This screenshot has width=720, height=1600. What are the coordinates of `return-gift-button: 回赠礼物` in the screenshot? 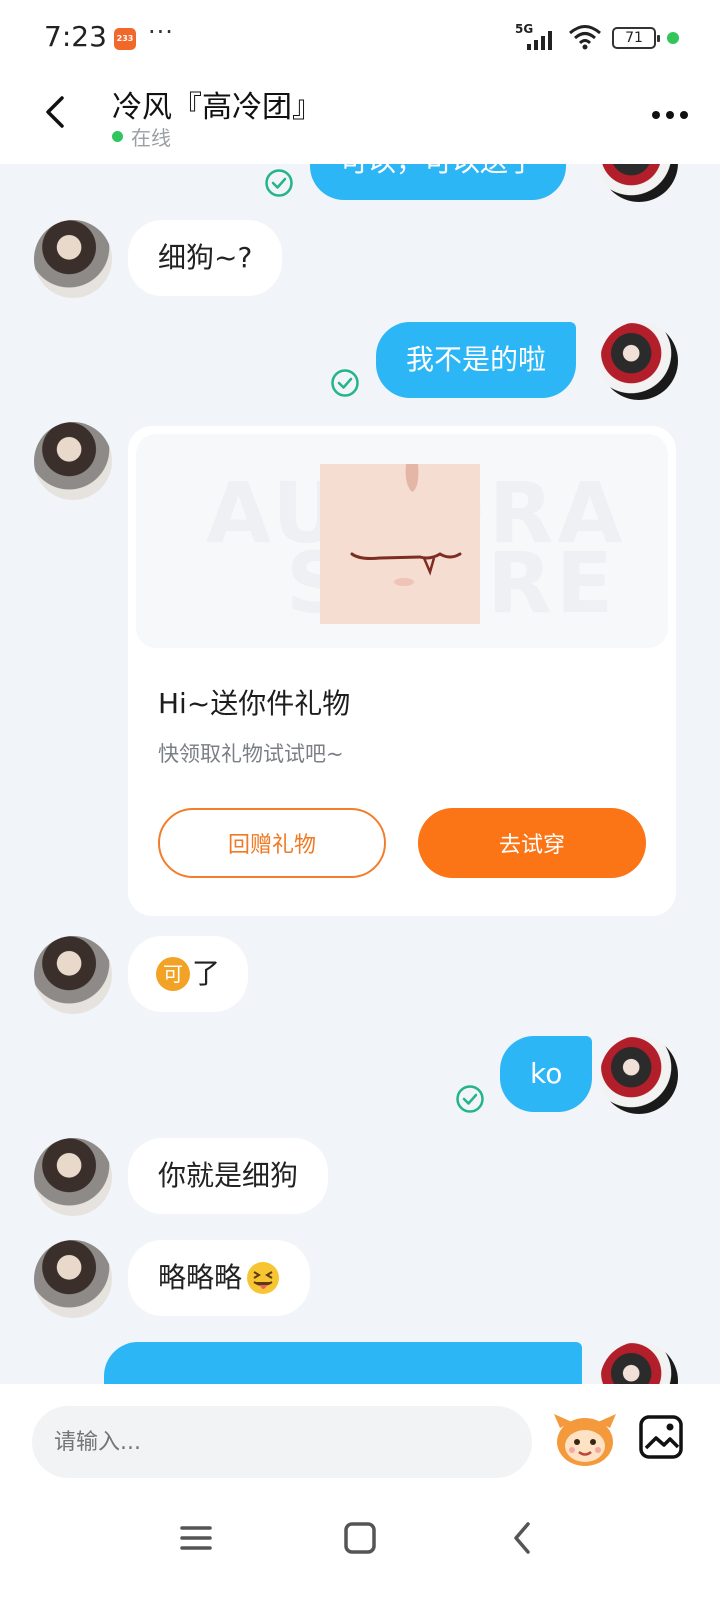 It's located at (272, 843).